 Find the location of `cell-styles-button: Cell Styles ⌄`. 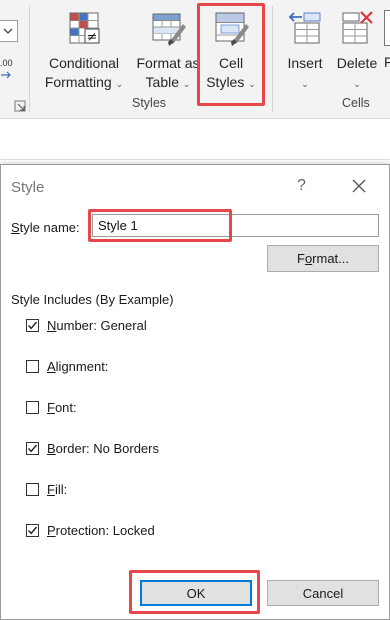

cell-styles-button: Cell Styles ⌄ is located at coordinates (231, 53).